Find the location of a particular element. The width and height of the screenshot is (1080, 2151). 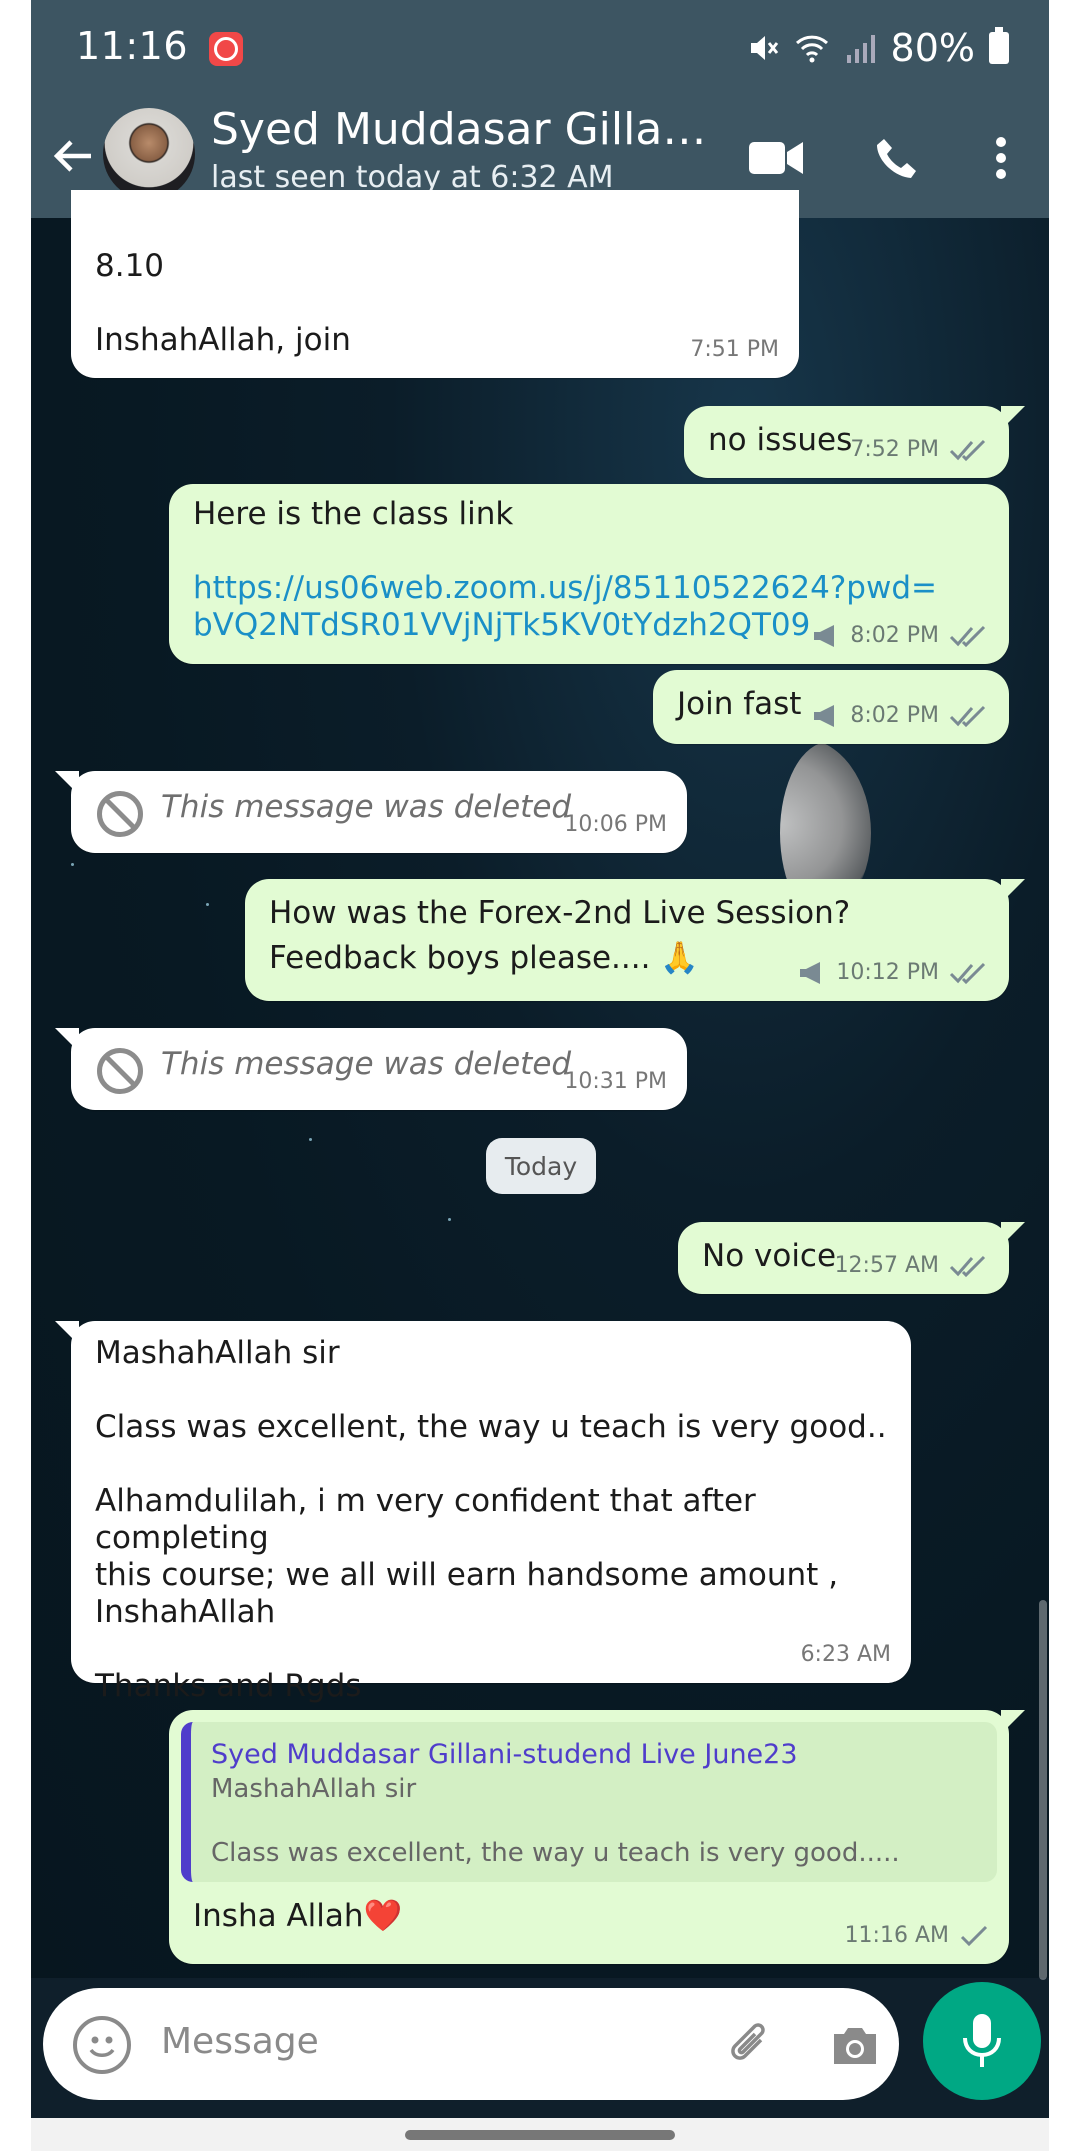

message-input: Message is located at coordinates (471, 2044).